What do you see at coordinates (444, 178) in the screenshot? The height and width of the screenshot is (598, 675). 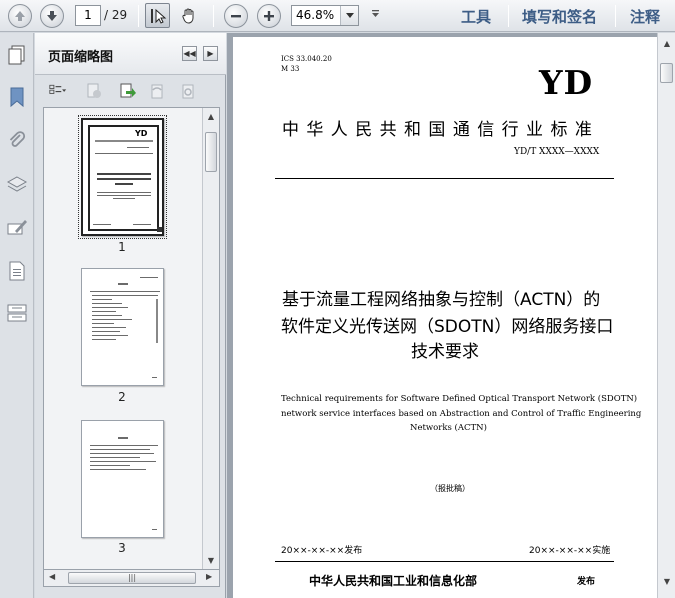 I see `header-rule` at bounding box center [444, 178].